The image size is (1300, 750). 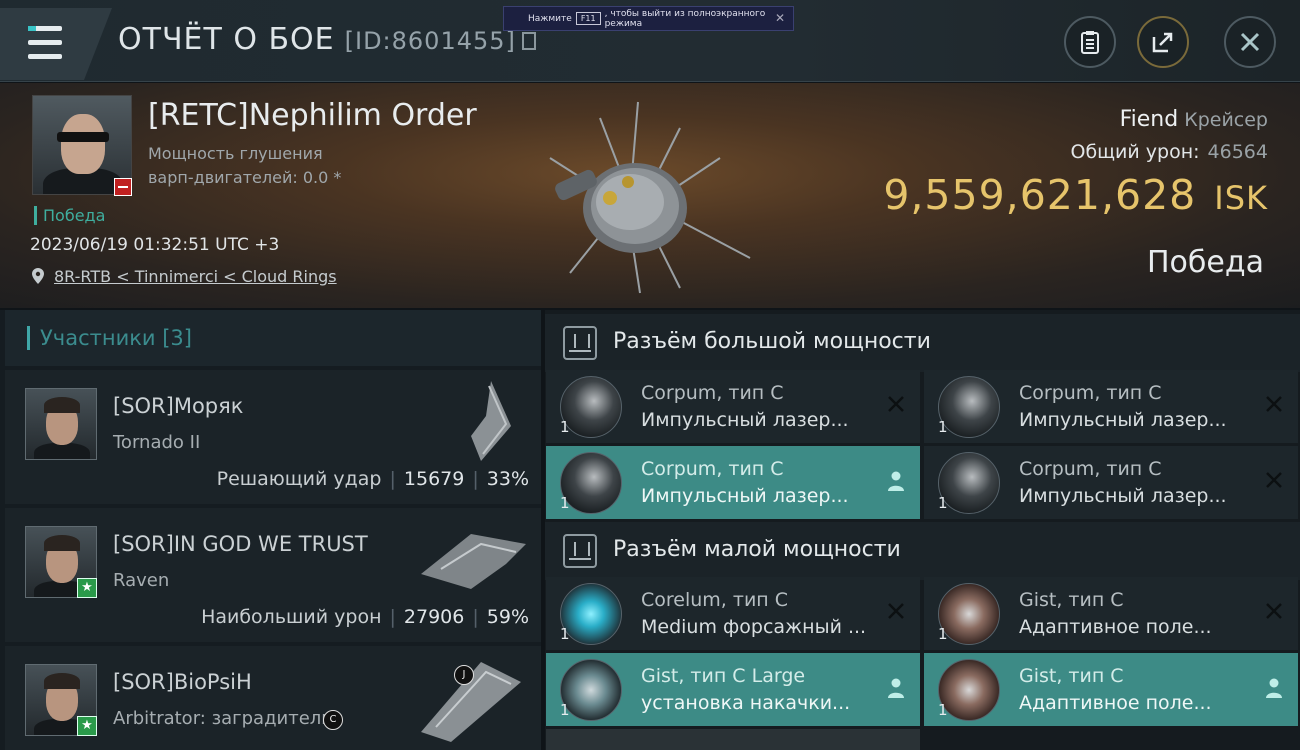 I want to click on victim-ship-image, so click(x=650, y=197).